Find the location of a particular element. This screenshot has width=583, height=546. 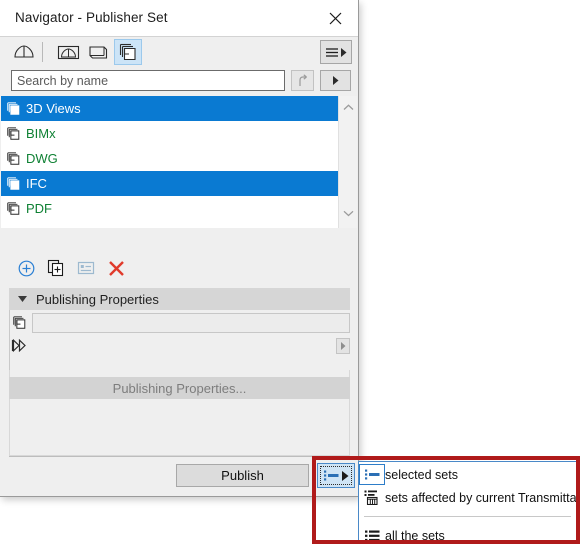

list-vertical-scrollbar is located at coordinates (347, 162).